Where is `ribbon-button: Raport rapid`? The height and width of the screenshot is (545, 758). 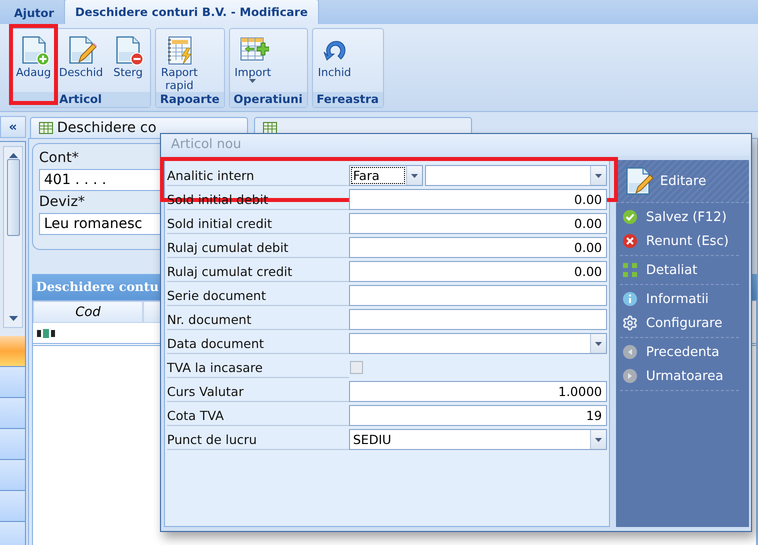
ribbon-button: Raport rapid is located at coordinates (179, 61).